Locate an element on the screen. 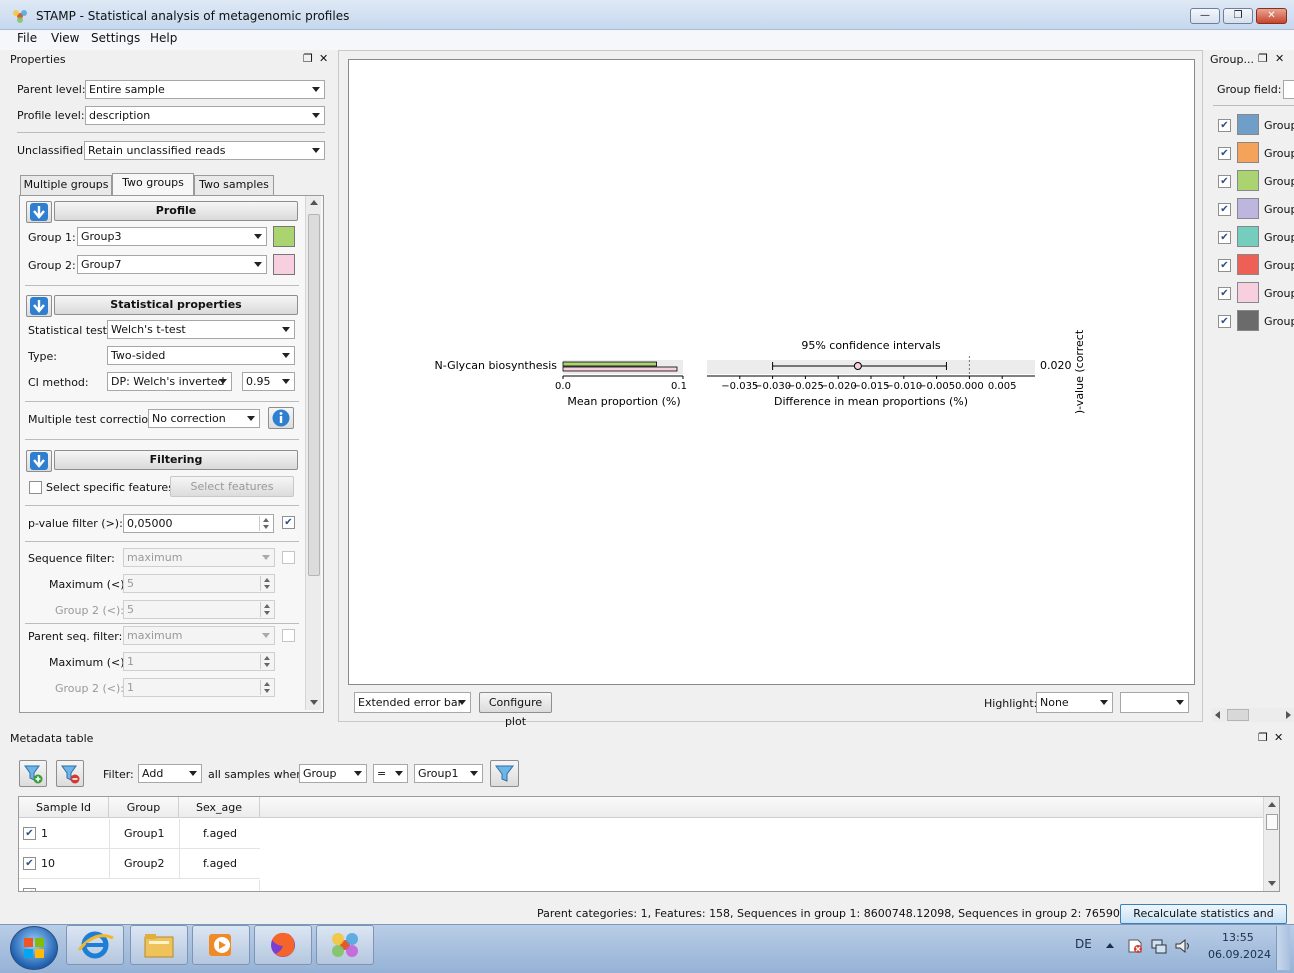 The width and height of the screenshot is (1294, 973). column-header-sex-age: Sex_age is located at coordinates (219, 807).